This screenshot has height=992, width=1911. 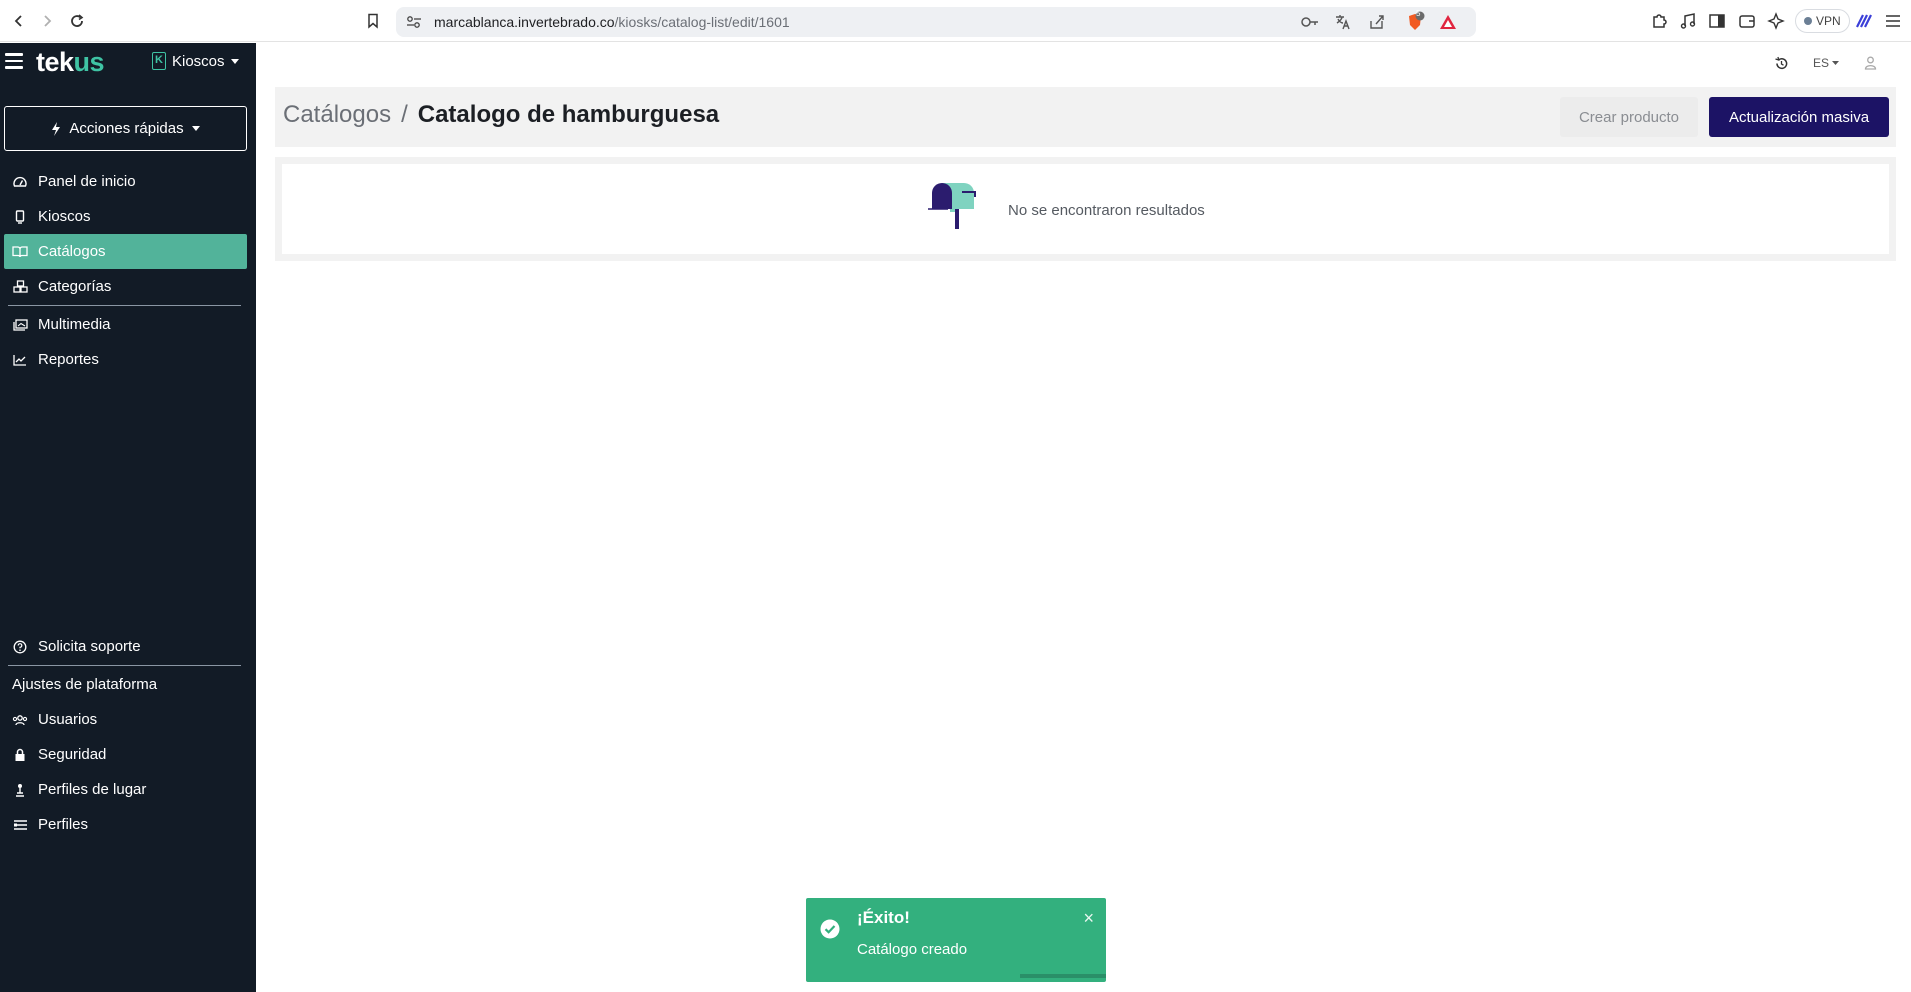 I want to click on language-label: ES, so click(x=1820, y=63).